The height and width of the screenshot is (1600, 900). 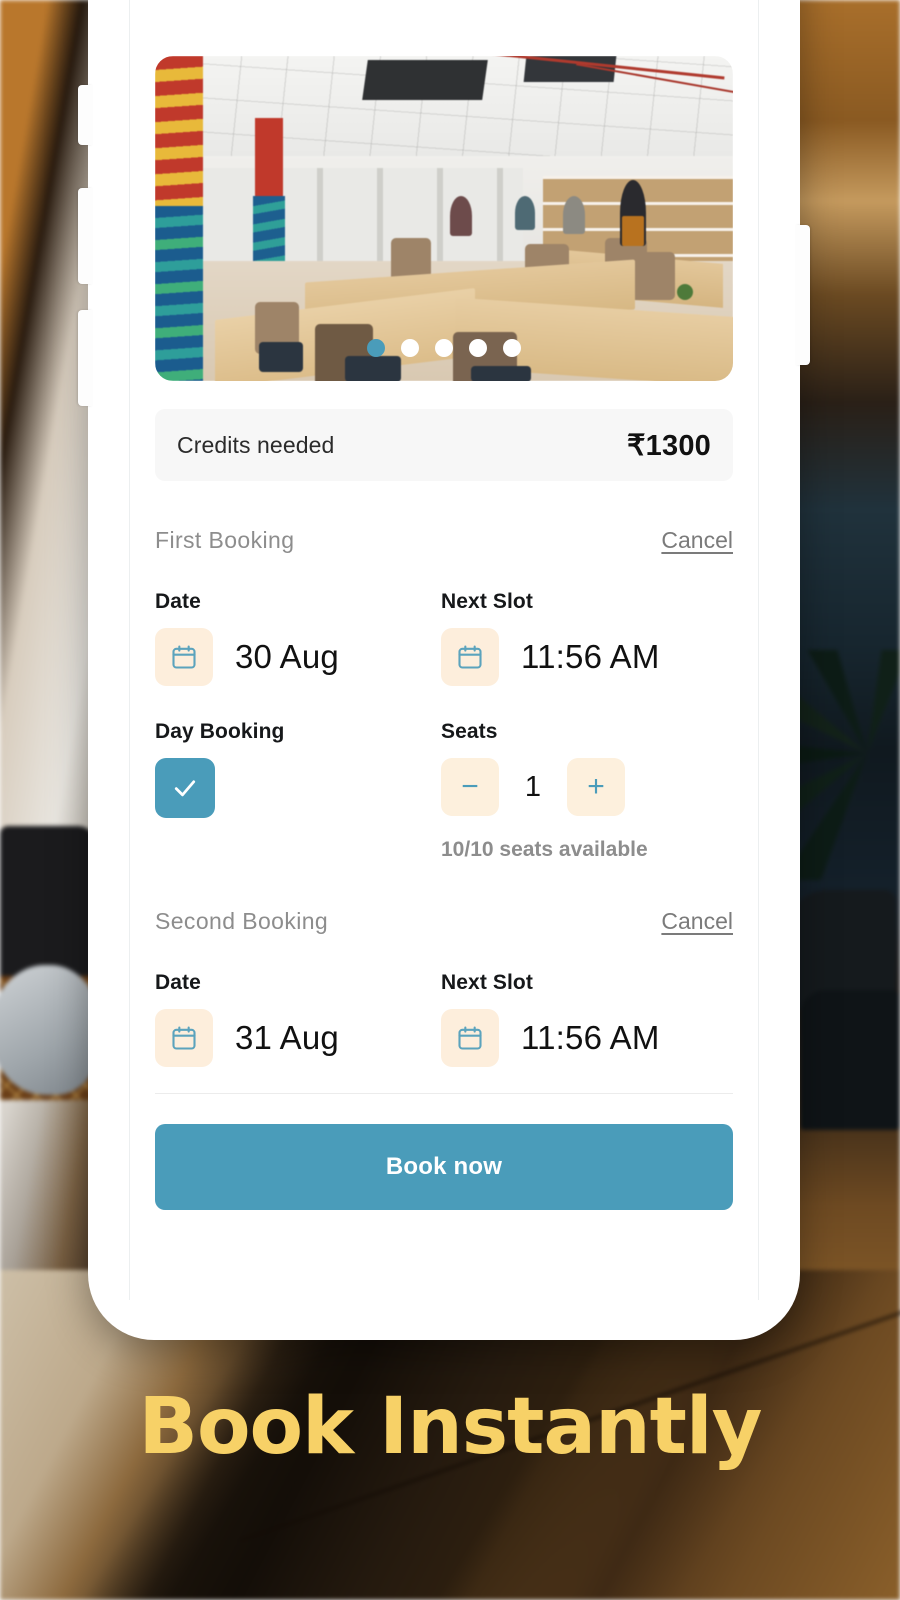 What do you see at coordinates (803, 295) in the screenshot?
I see `phone-power-button` at bounding box center [803, 295].